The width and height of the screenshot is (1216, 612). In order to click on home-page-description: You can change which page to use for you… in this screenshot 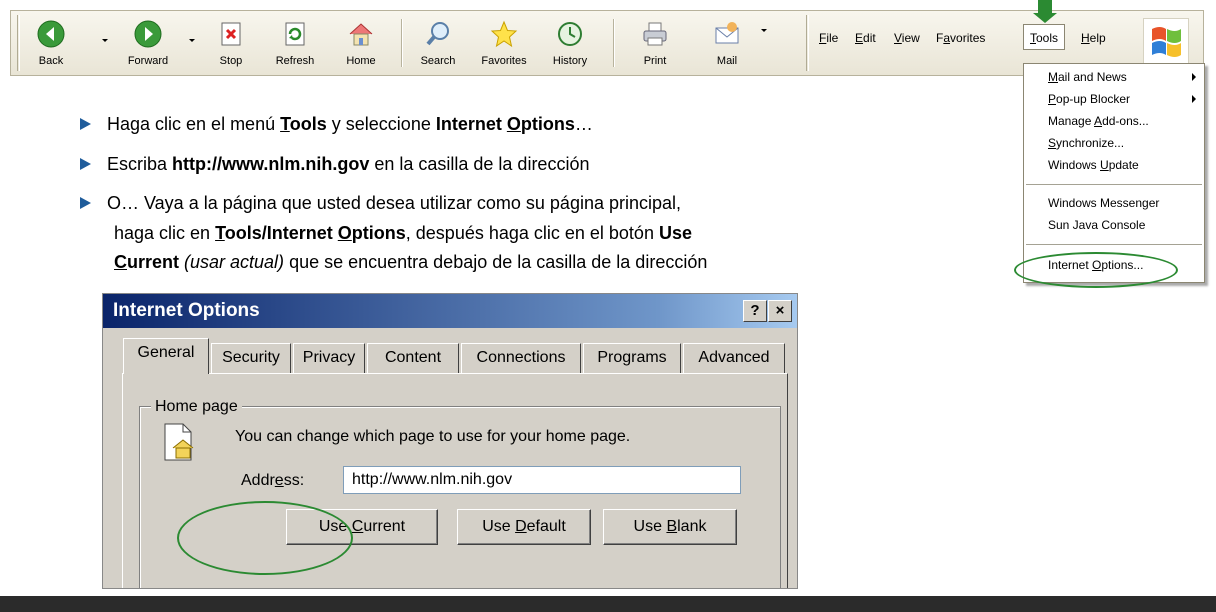, I will do `click(433, 436)`.